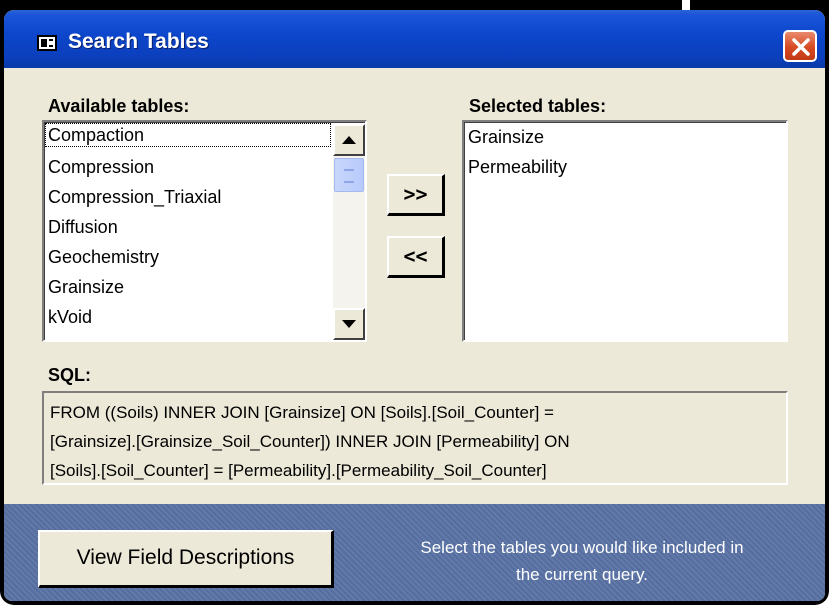  What do you see at coordinates (416, 257) in the screenshot?
I see `remove-table-button: <<` at bounding box center [416, 257].